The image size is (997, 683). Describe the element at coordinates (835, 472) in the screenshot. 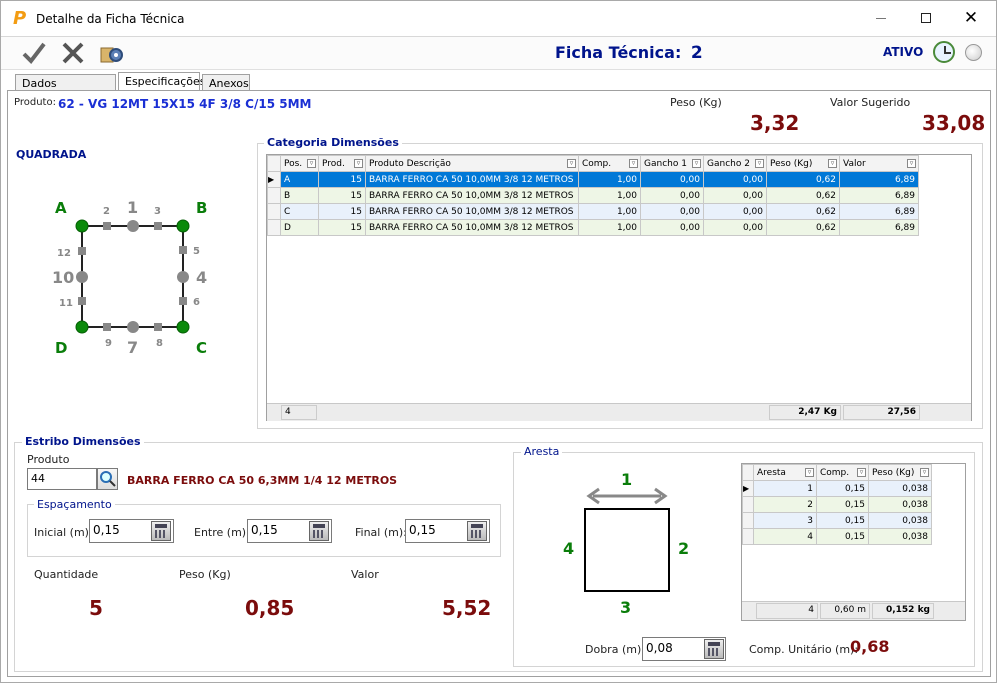

I see `col-aresta-comp-label: Comp.` at that location.